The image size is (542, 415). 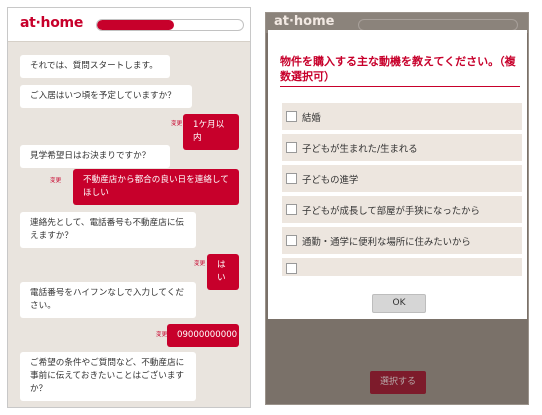 I want to click on option-label: 子どもの進学, so click(x=330, y=180).